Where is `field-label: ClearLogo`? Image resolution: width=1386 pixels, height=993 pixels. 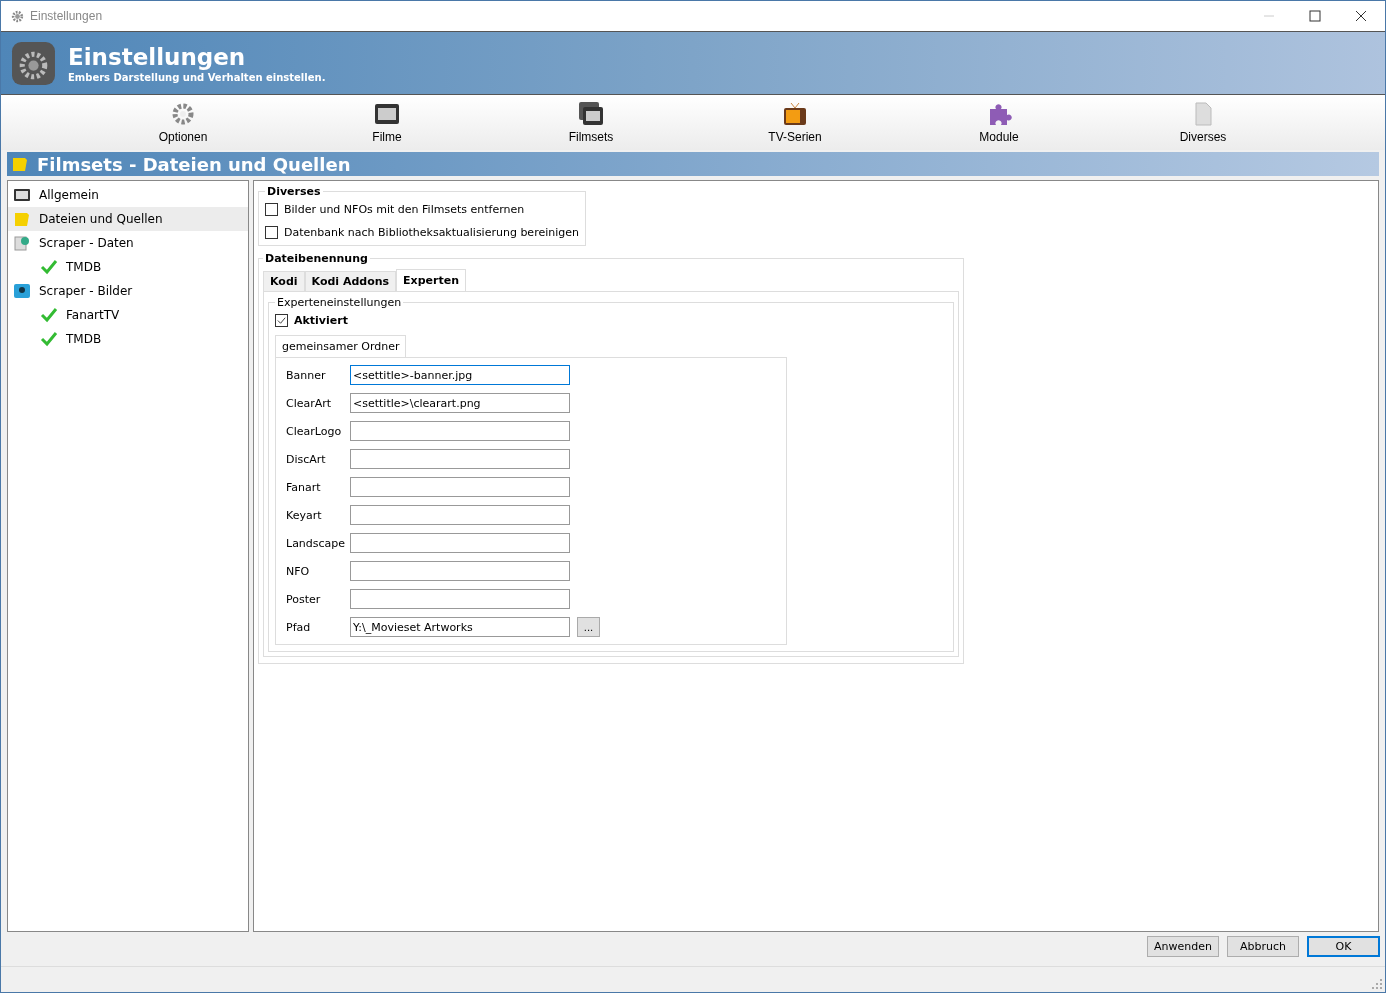 field-label: ClearLogo is located at coordinates (314, 431).